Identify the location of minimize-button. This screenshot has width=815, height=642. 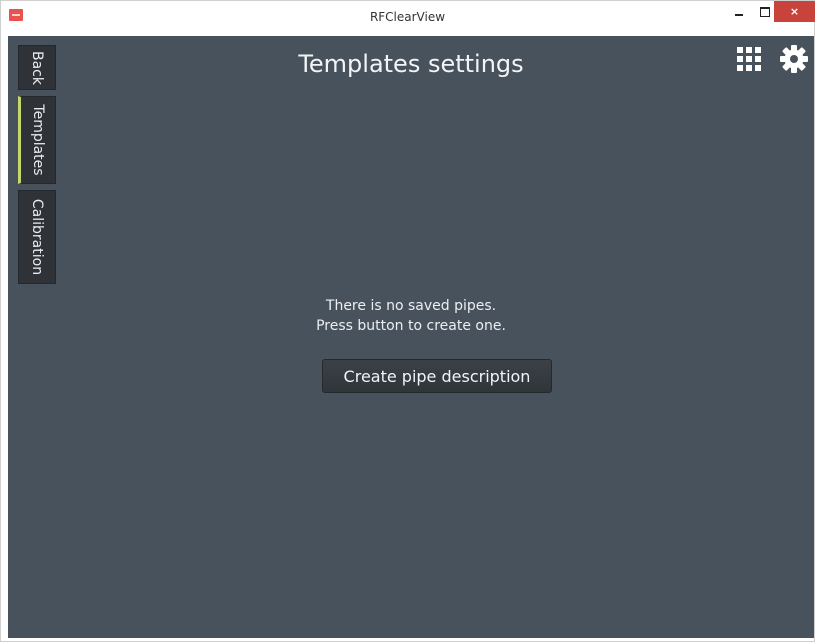
(739, 11).